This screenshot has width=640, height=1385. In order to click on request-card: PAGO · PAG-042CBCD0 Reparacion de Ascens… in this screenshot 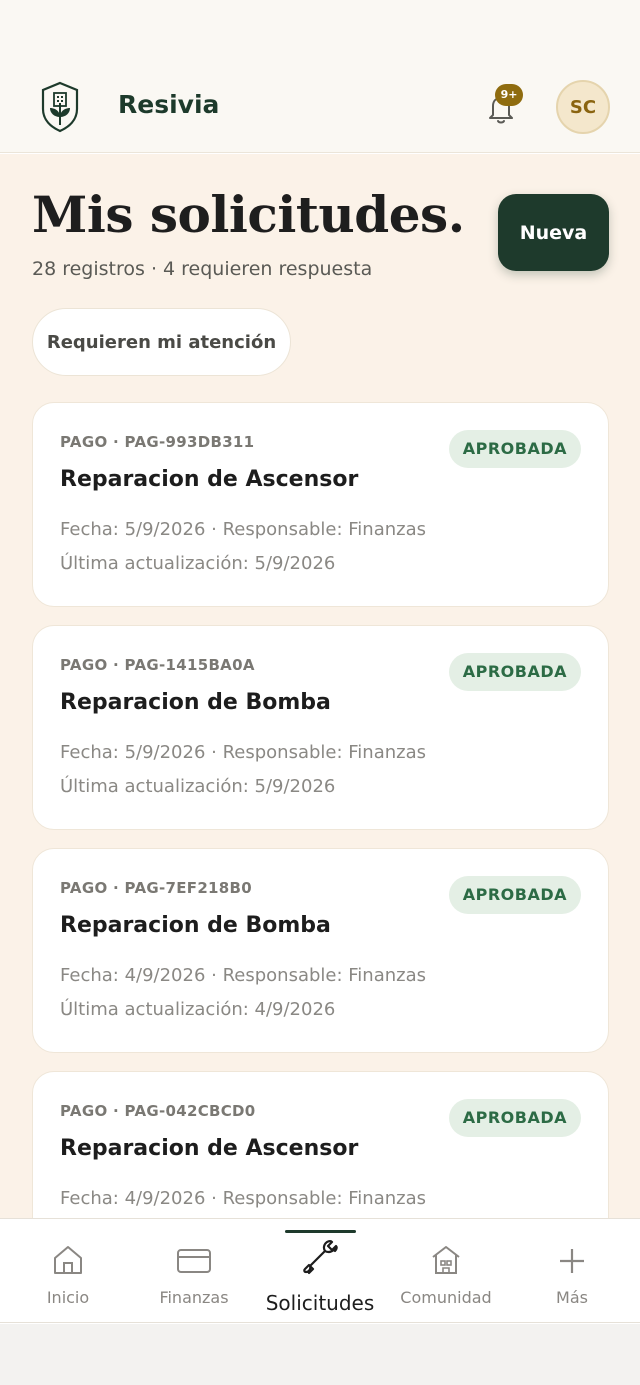, I will do `click(320, 1144)`.